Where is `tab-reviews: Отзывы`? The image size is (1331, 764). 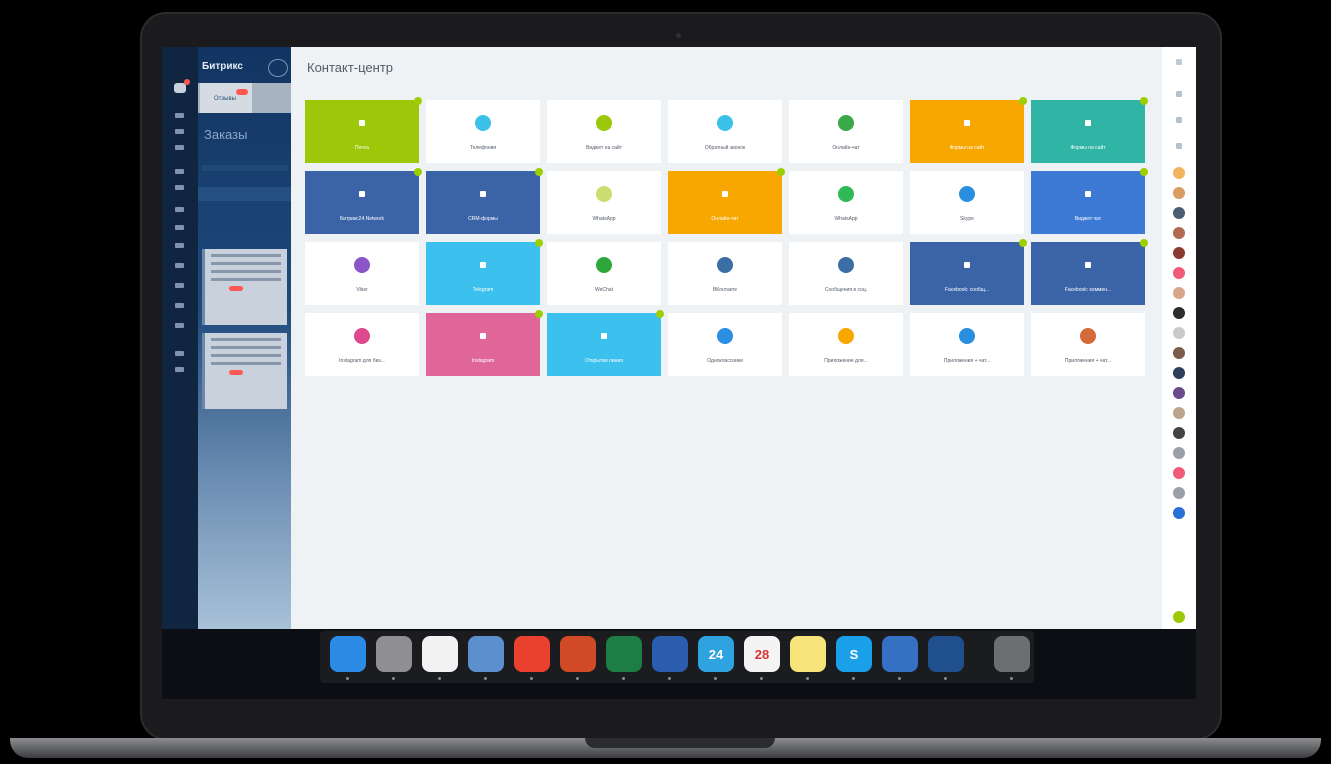
tab-reviews: Отзывы is located at coordinates (226, 98).